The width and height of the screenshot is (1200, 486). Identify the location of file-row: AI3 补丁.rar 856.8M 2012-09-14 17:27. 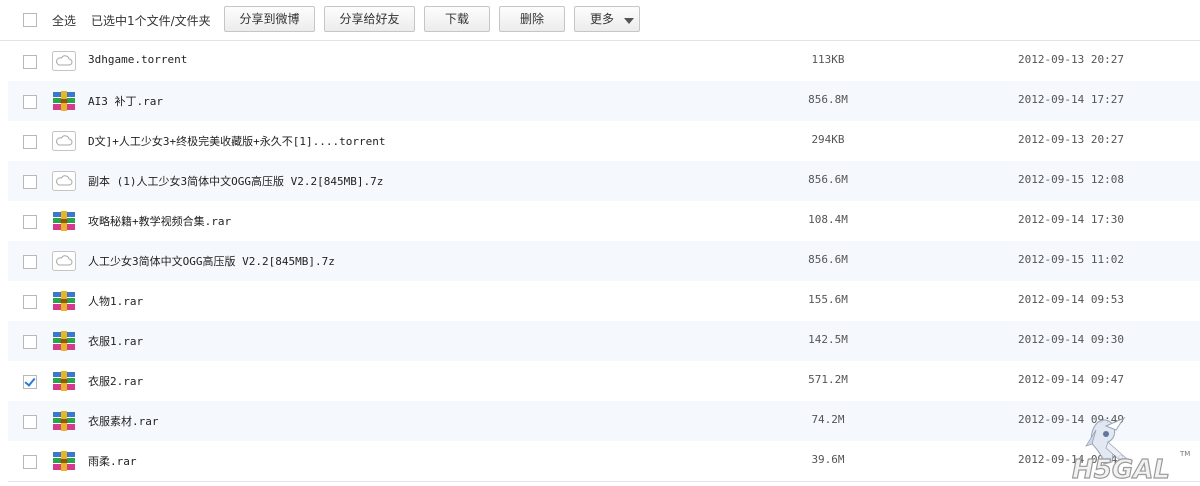
(604, 101).